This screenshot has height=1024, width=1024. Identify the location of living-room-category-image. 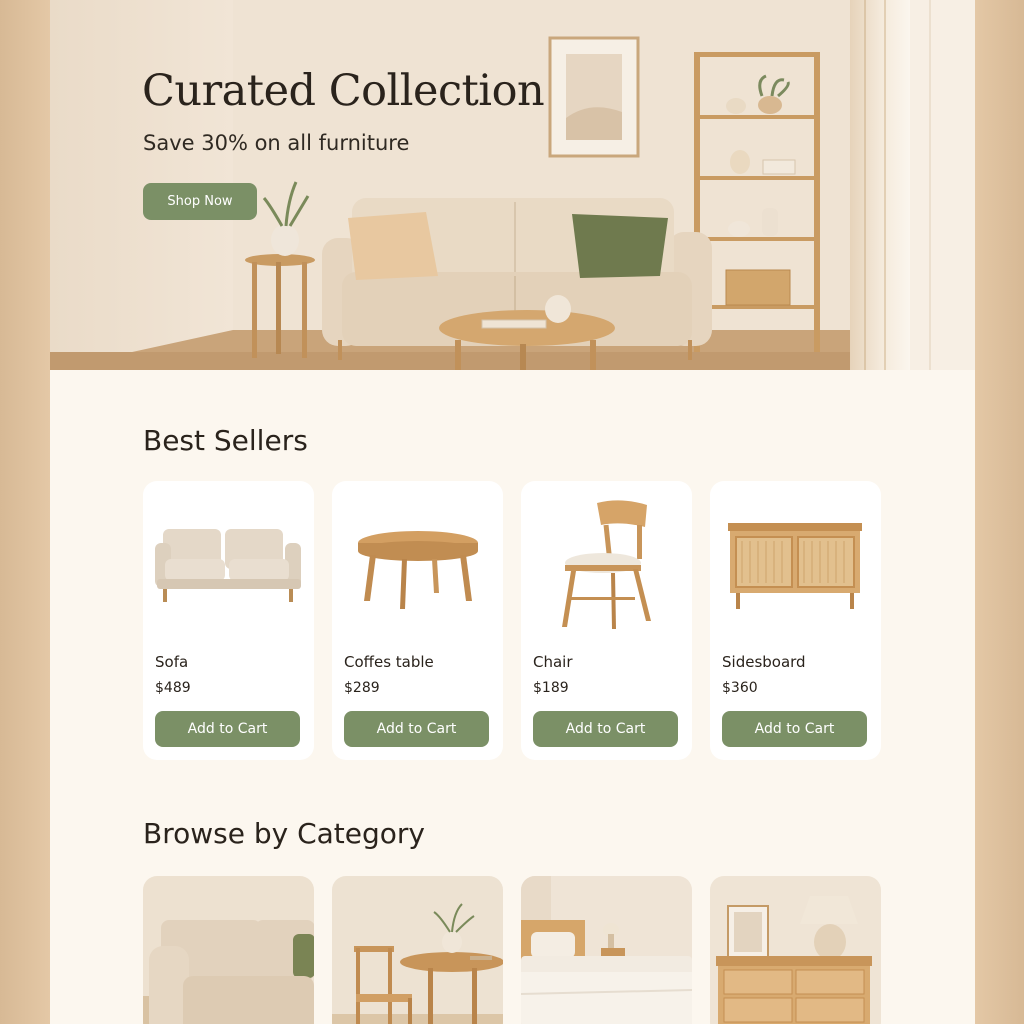
(228, 950).